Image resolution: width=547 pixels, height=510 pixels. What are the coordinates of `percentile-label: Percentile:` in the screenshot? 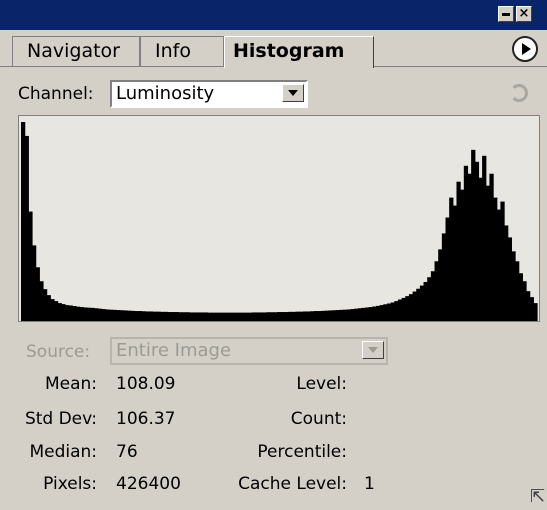 It's located at (302, 452).